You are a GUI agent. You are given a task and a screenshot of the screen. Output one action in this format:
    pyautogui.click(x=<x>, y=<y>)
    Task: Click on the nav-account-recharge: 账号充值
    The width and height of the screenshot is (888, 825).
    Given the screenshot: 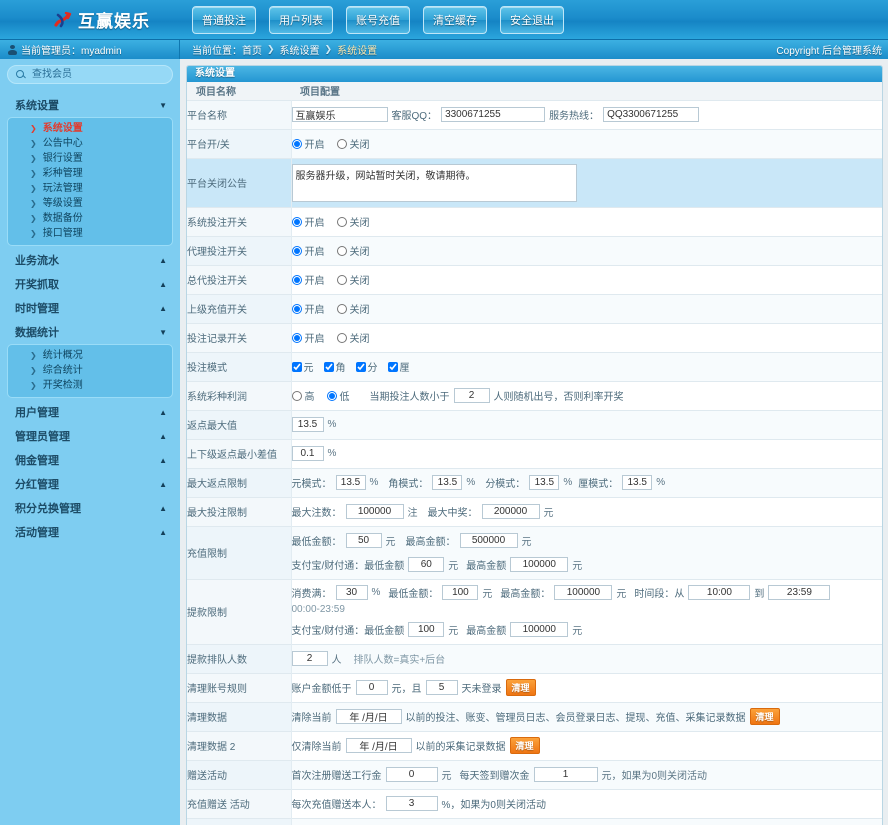 What is the action you would take?
    pyautogui.click(x=378, y=19)
    